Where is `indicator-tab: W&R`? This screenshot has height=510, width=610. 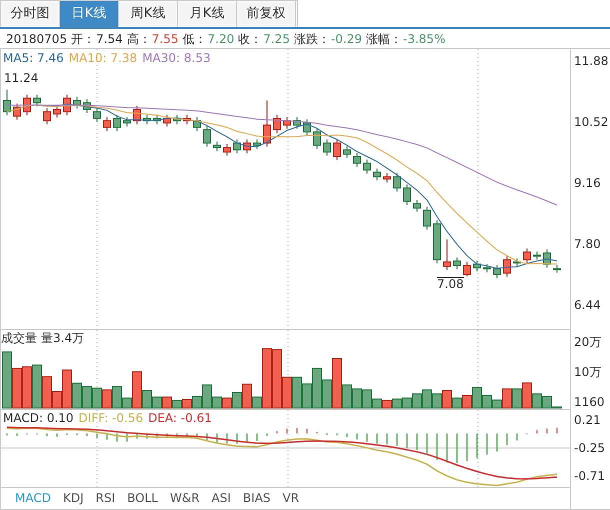
indicator-tab: W&R is located at coordinates (185, 497).